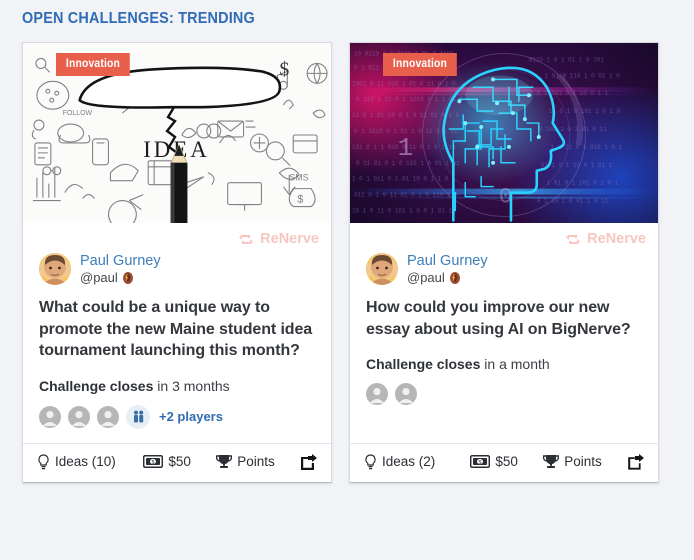 This screenshot has width=694, height=560. Describe the element at coordinates (504, 394) in the screenshot. I see `players-row` at that location.